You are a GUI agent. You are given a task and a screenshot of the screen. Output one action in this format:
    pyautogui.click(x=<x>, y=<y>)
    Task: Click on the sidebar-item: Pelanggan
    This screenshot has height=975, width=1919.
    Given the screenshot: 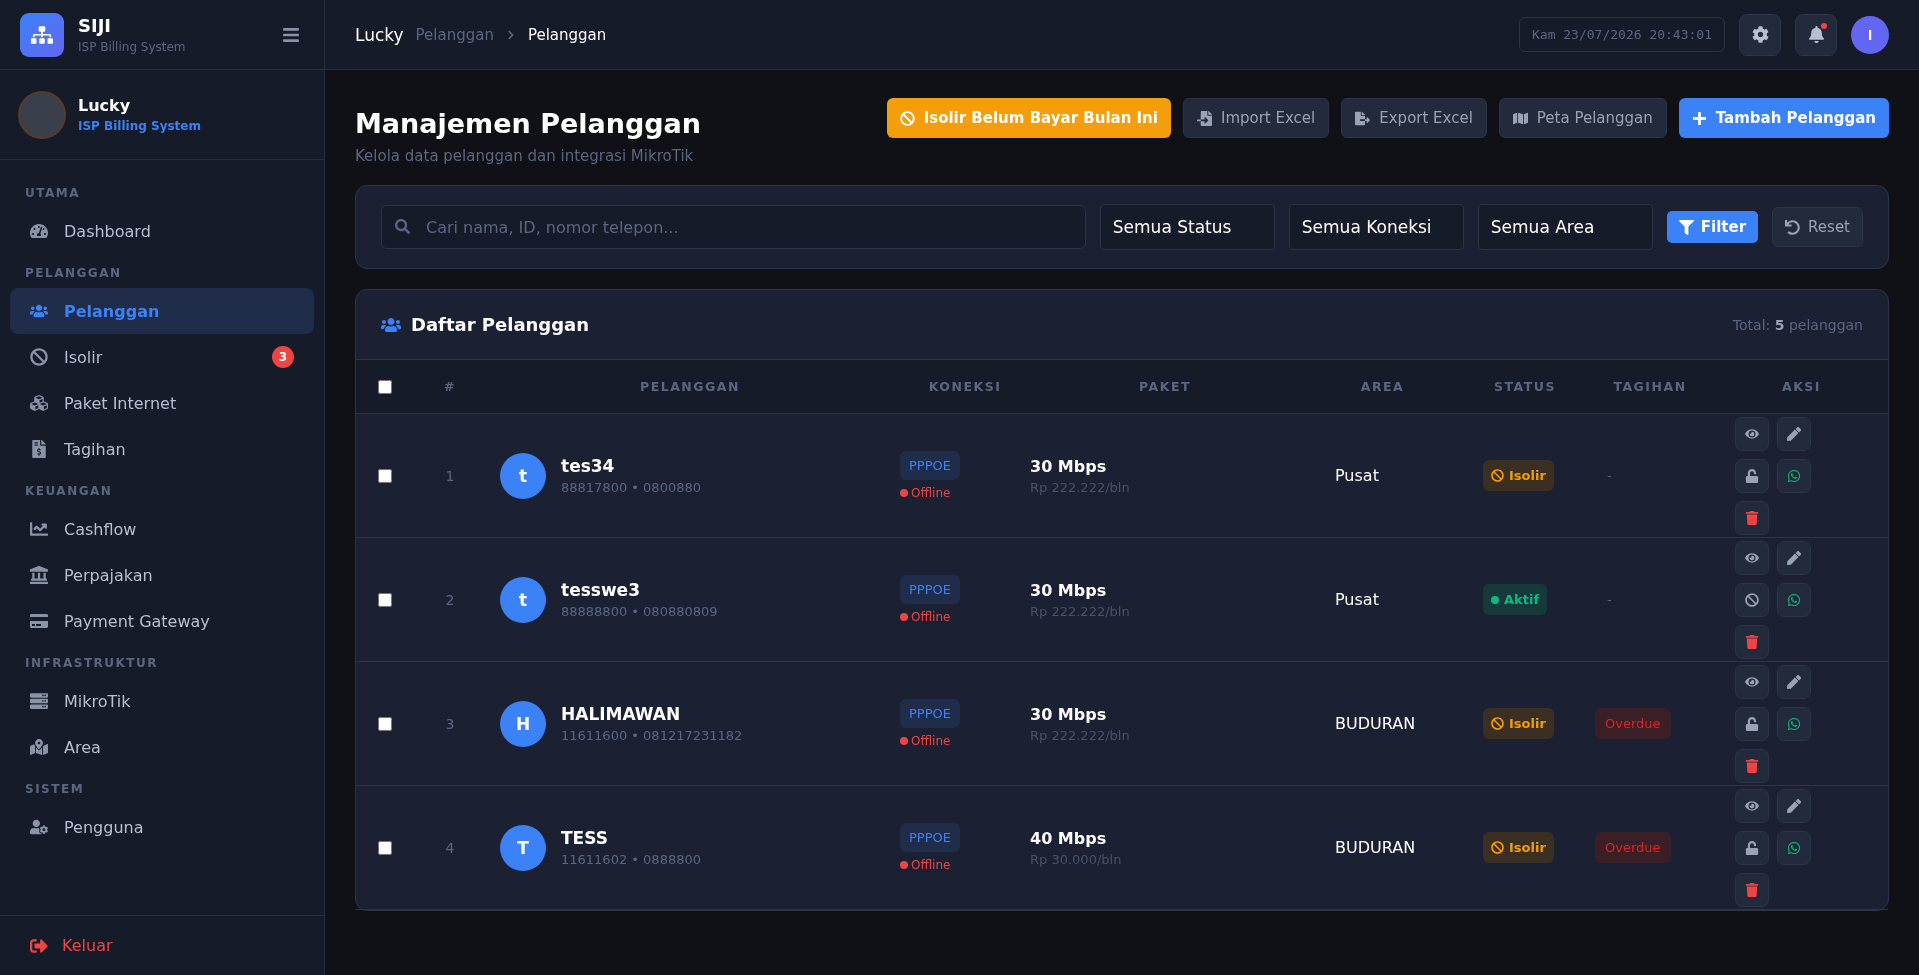 What is the action you would take?
    pyautogui.click(x=162, y=311)
    